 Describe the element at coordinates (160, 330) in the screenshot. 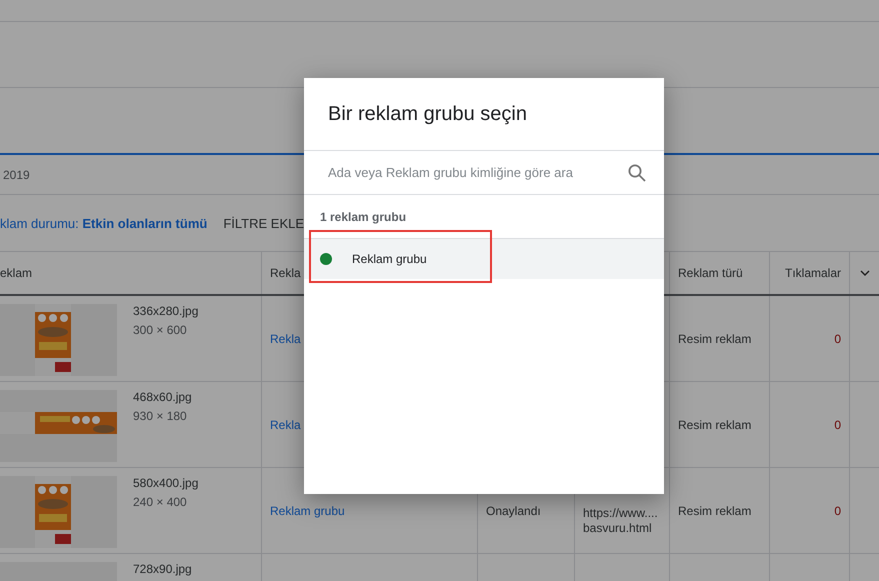

I see `image-size: 300 × 600` at that location.